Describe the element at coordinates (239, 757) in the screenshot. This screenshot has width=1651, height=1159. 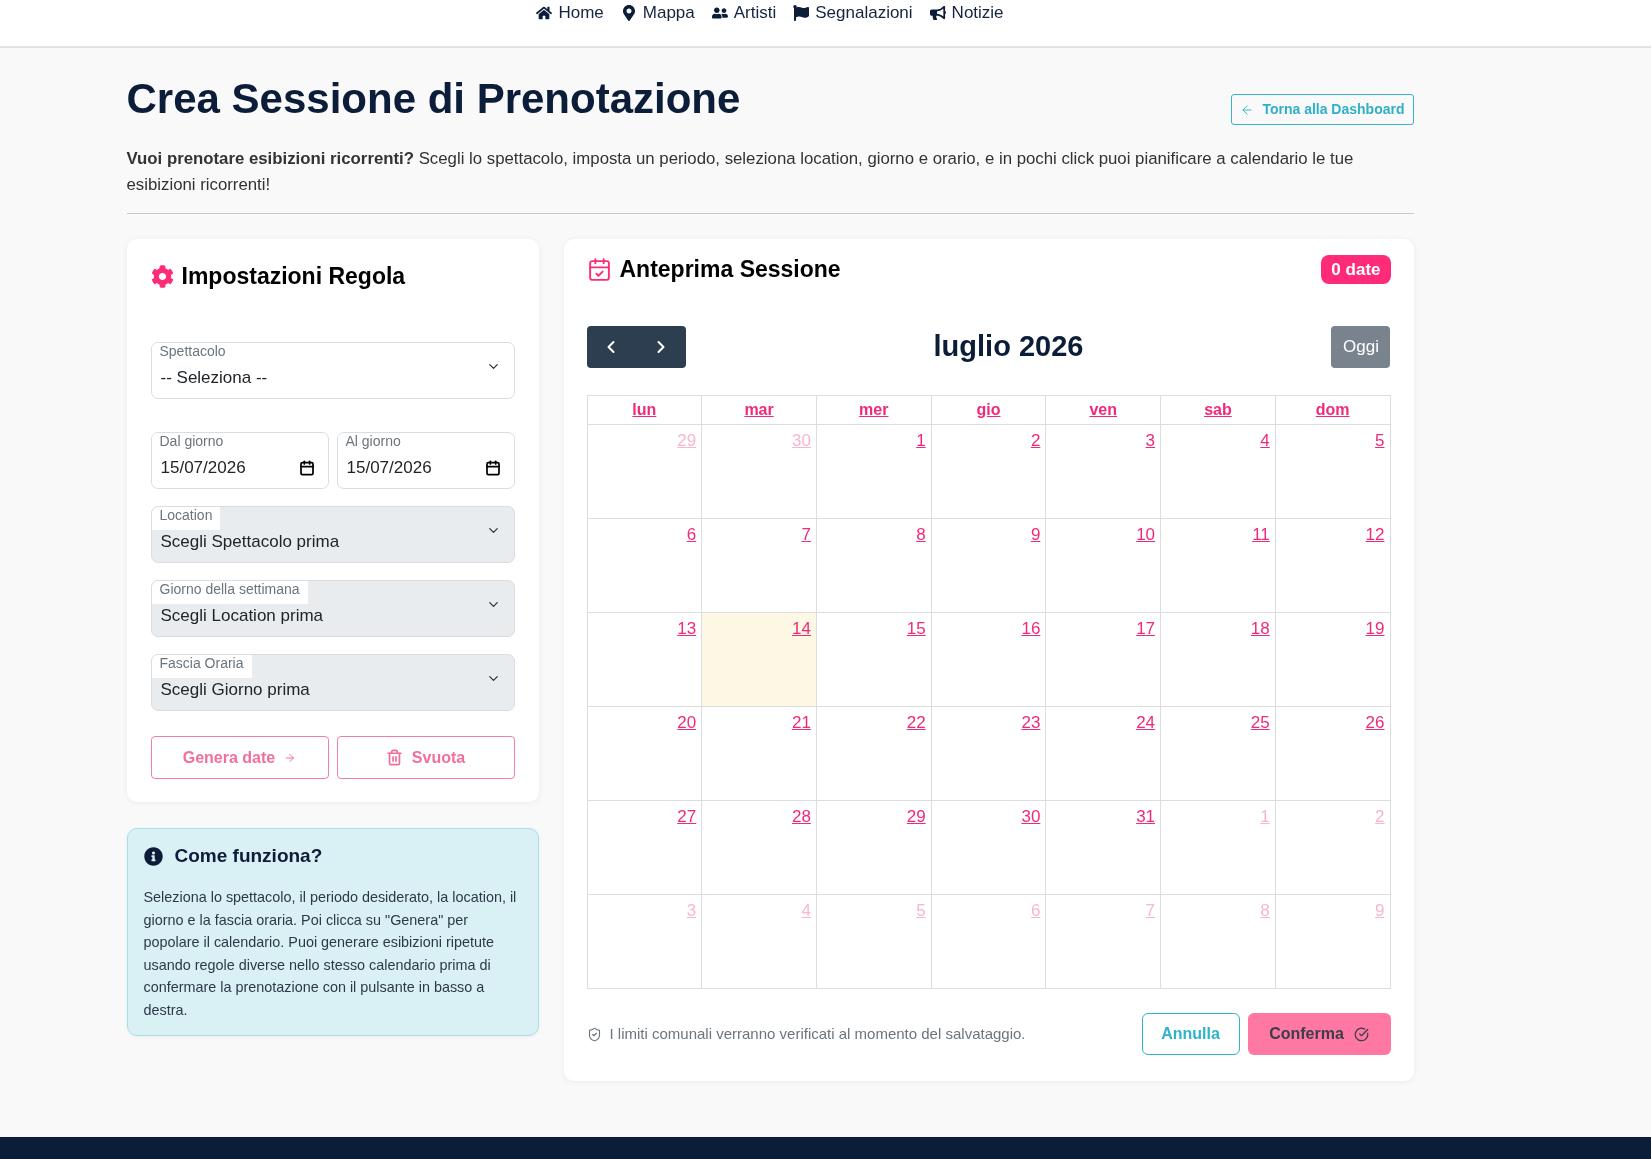
I see `generate-button: Genera date` at that location.